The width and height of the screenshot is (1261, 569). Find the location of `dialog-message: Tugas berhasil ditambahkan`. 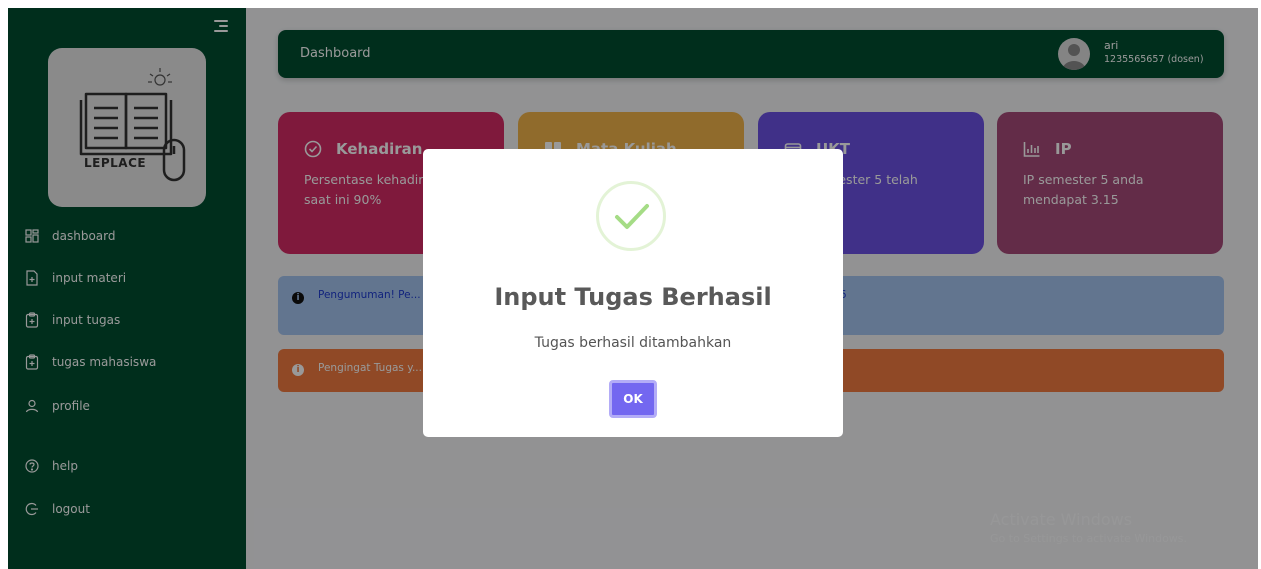

dialog-message: Tugas berhasil ditambahkan is located at coordinates (633, 343).